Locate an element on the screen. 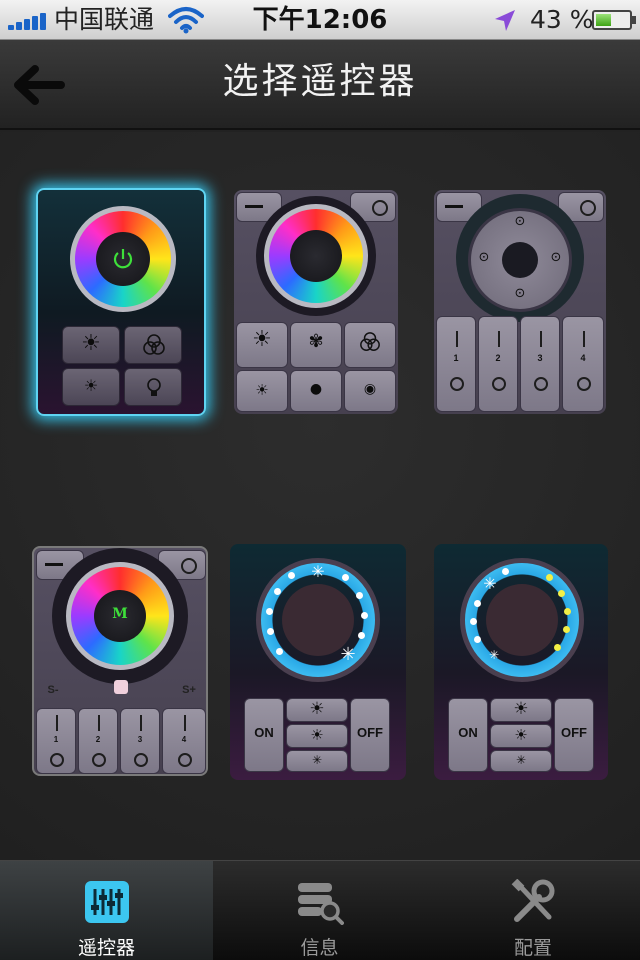 This screenshot has height=960, width=640. tab-bar: 遥控器 信息 配置 is located at coordinates (320, 910).